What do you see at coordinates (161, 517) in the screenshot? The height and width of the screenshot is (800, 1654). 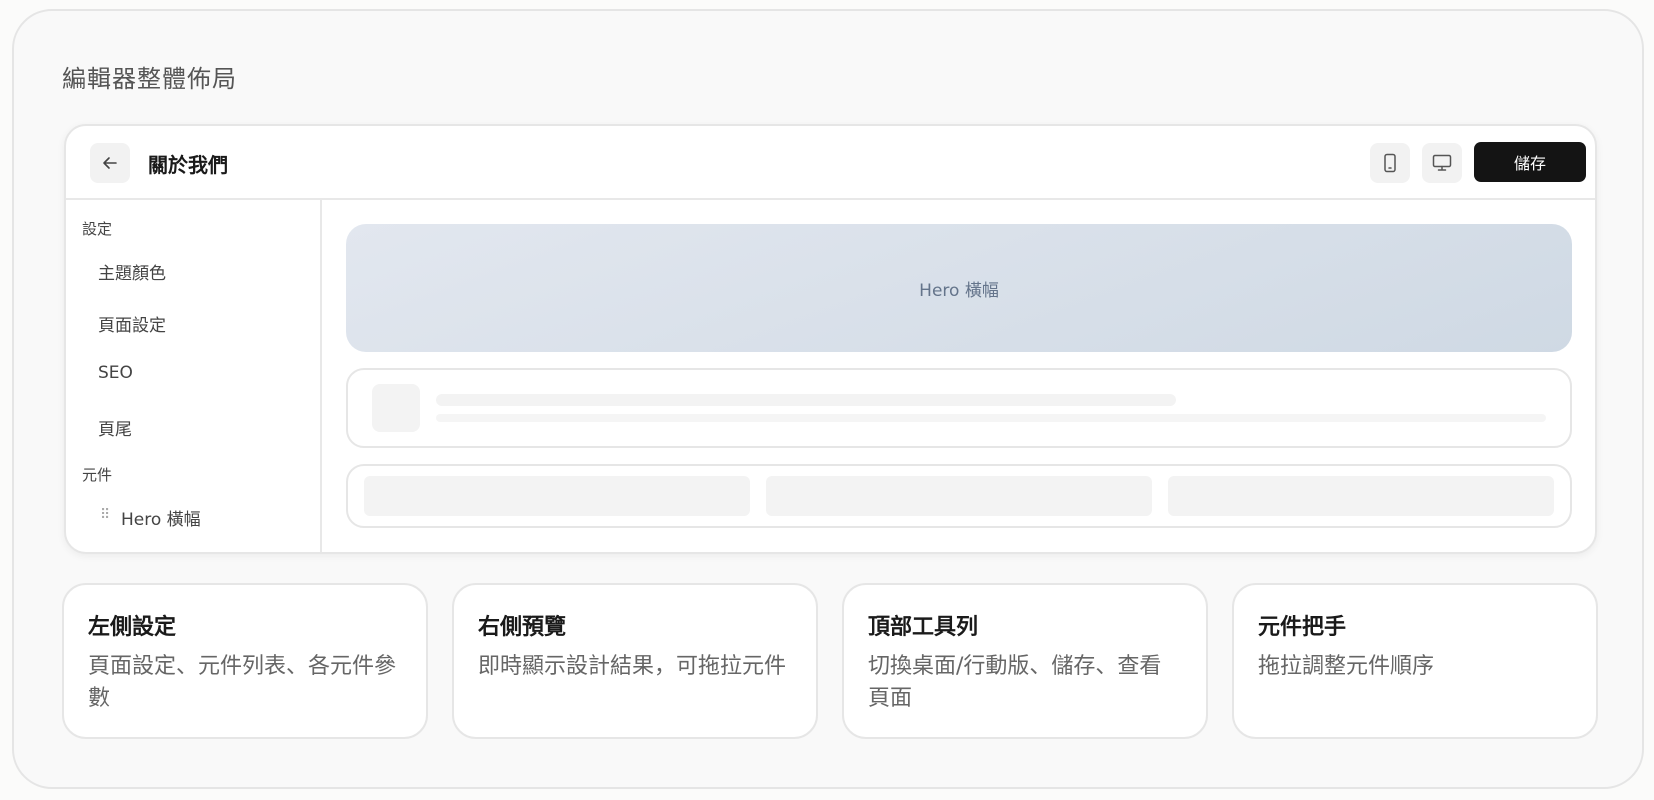 I see `sidebar-item-hero-banner: Hero 橫幅` at bounding box center [161, 517].